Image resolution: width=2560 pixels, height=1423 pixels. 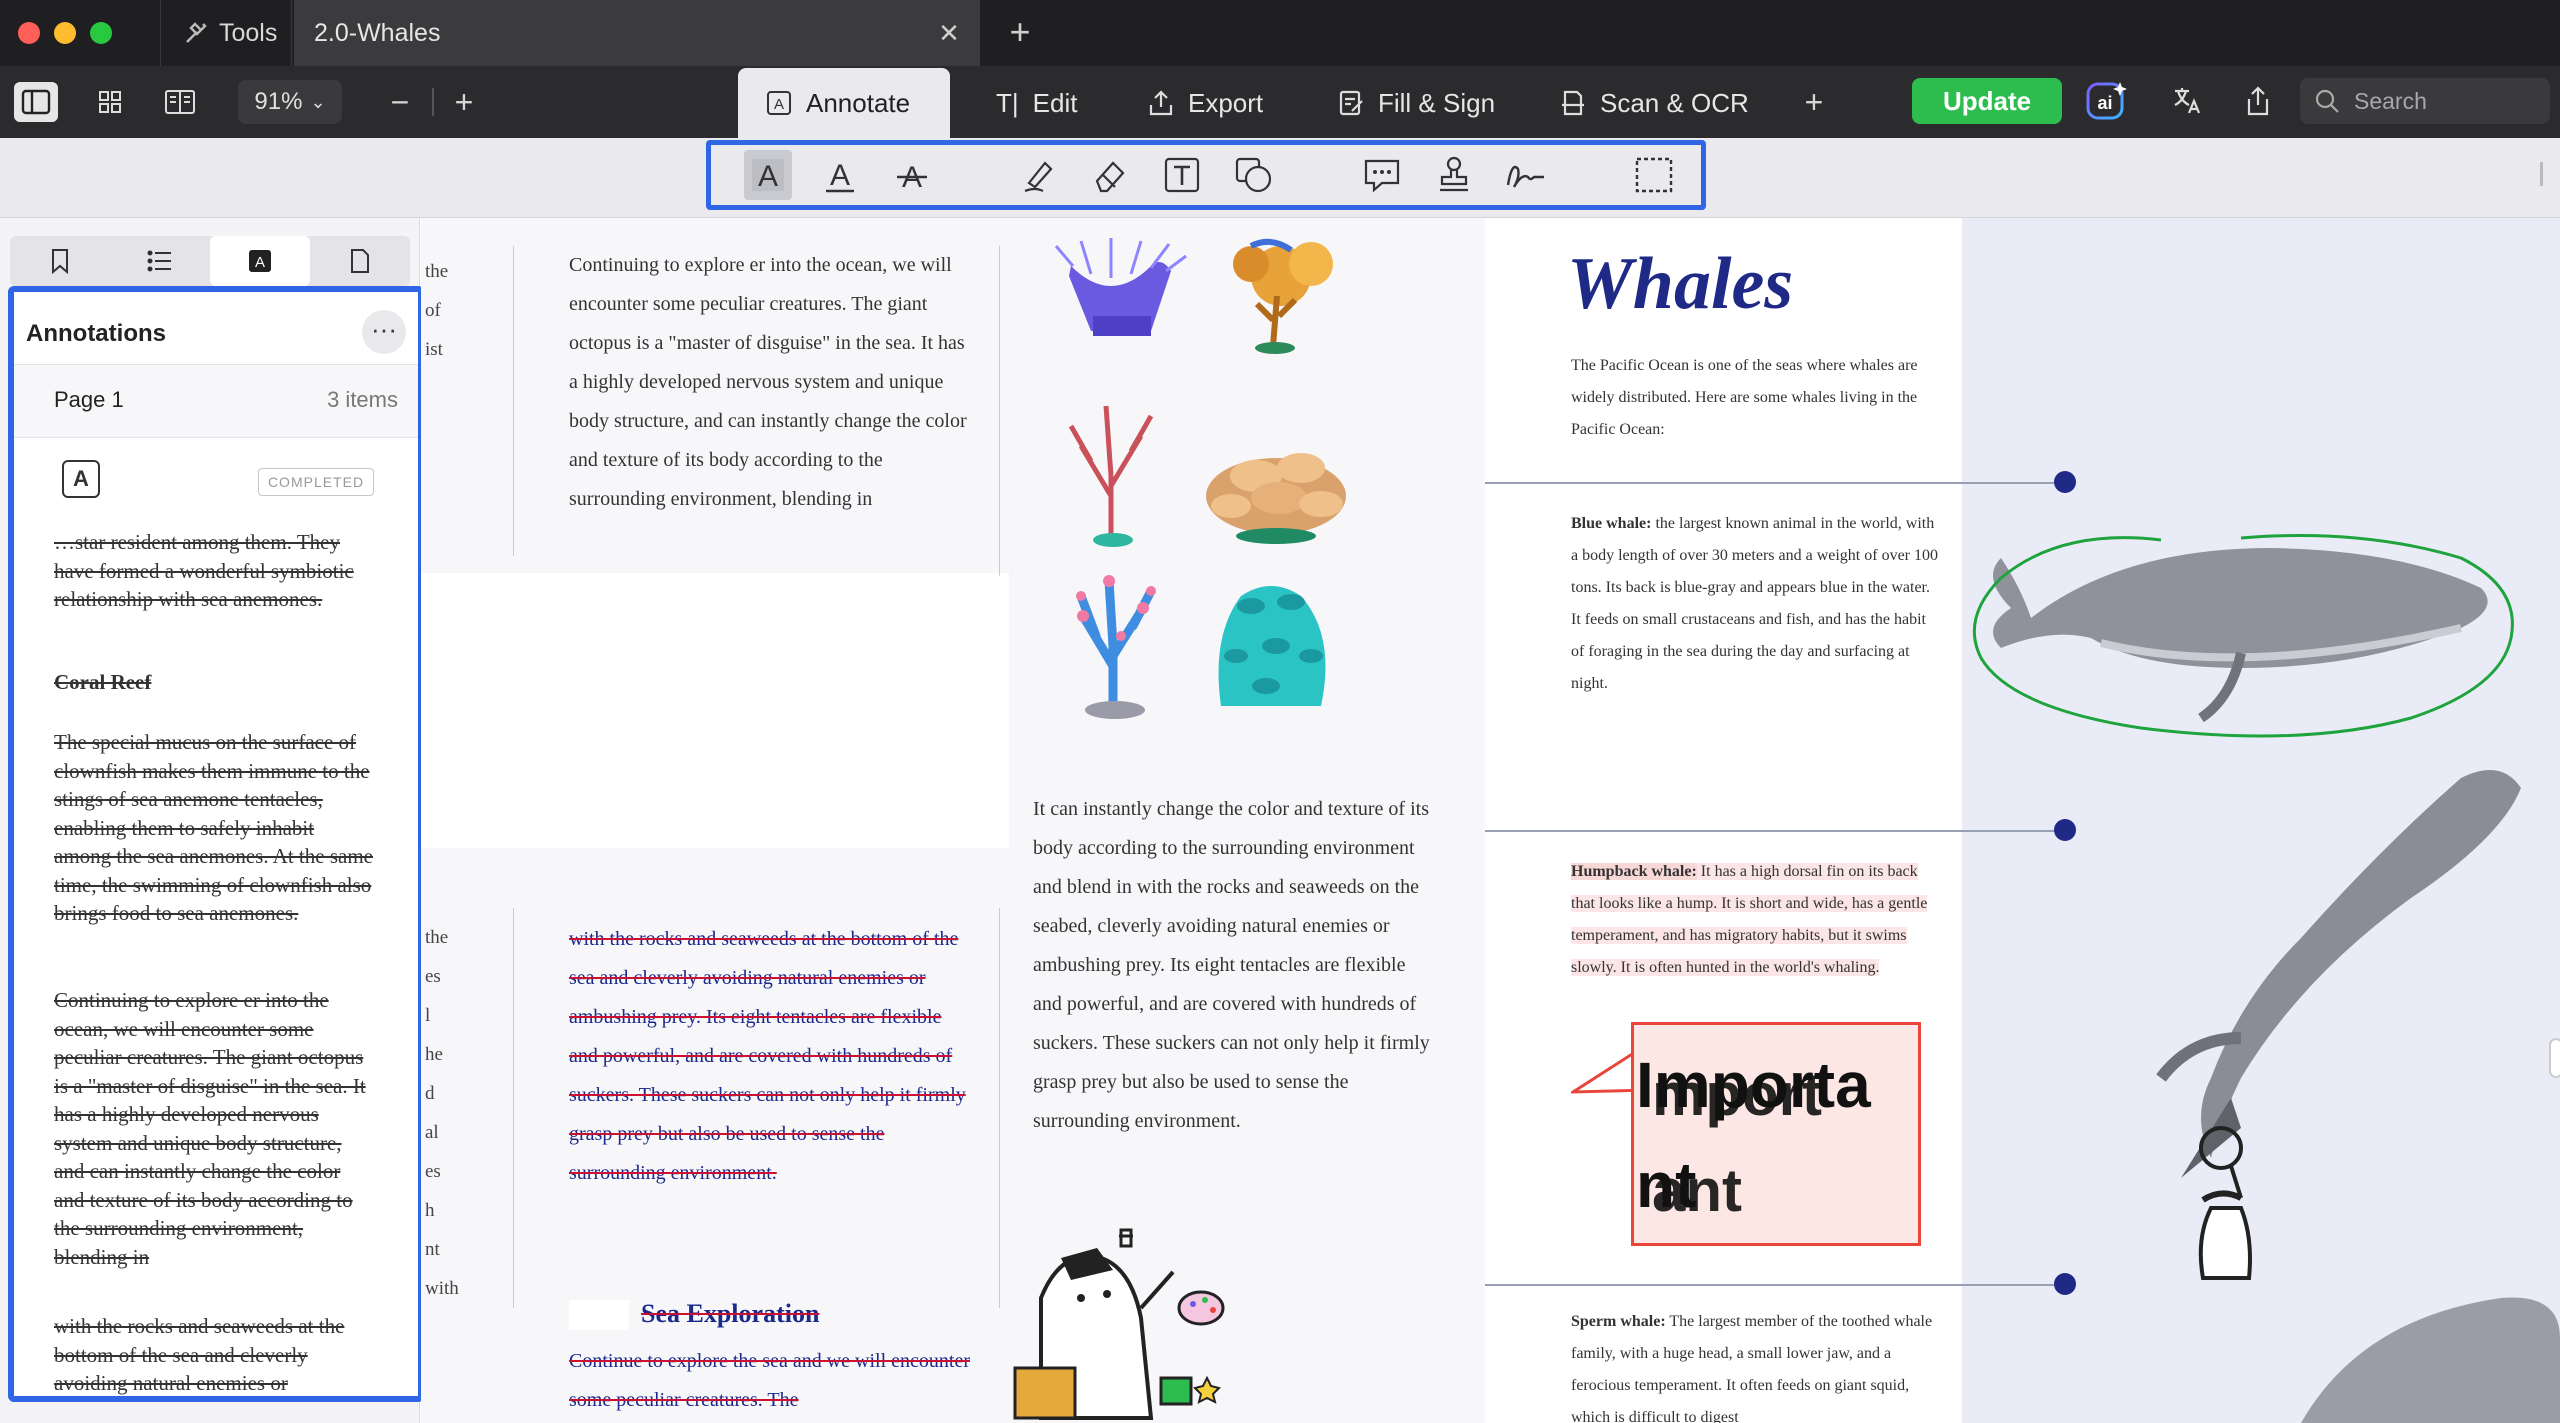 I want to click on callout-annotation: Importa nt mport ant, so click(x=1776, y=1134).